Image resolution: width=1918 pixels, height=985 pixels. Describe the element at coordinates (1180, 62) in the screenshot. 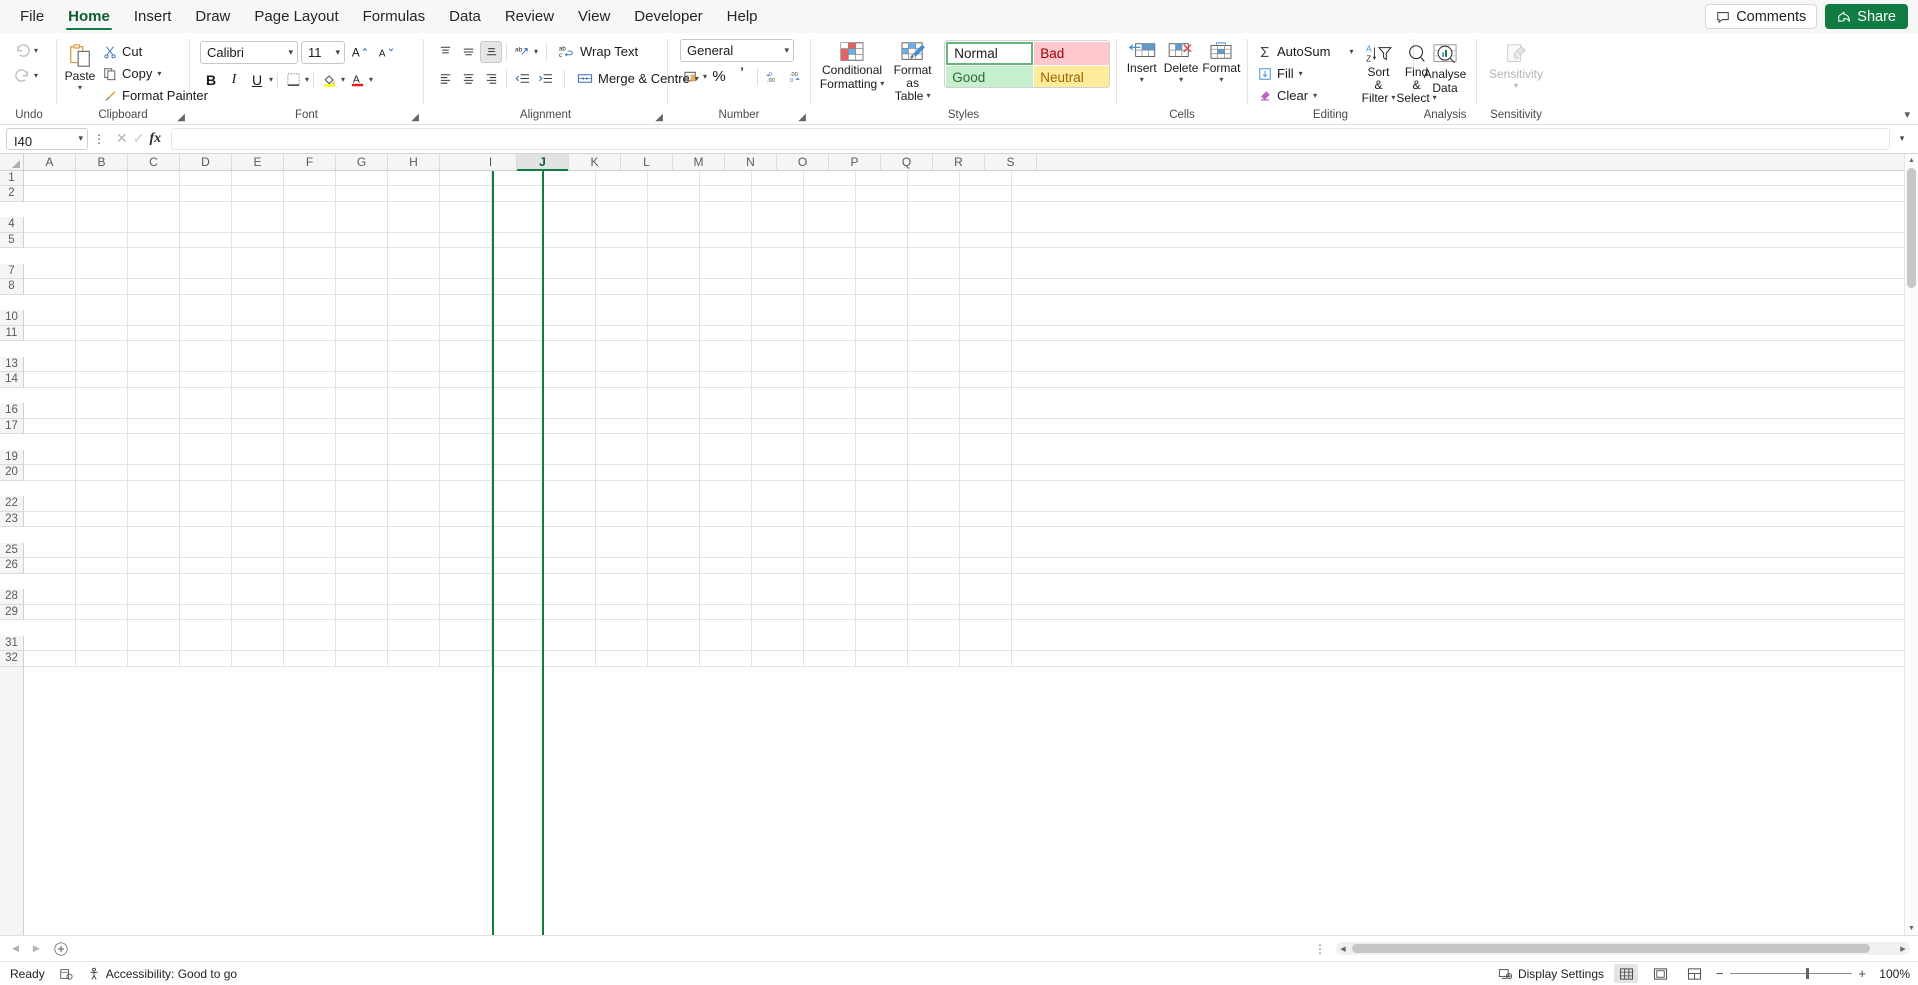

I see `delete-cells-button: Delete ▾` at that location.